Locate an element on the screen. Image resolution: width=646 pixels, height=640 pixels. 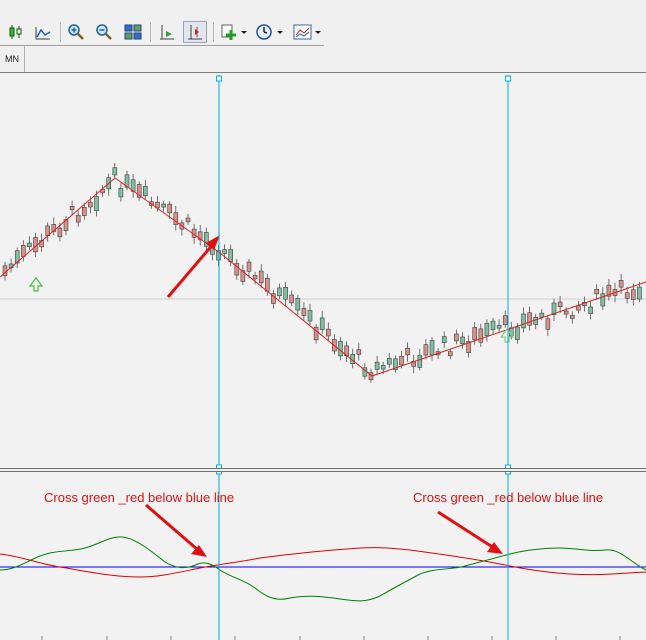
template-icon is located at coordinates (307, 32).